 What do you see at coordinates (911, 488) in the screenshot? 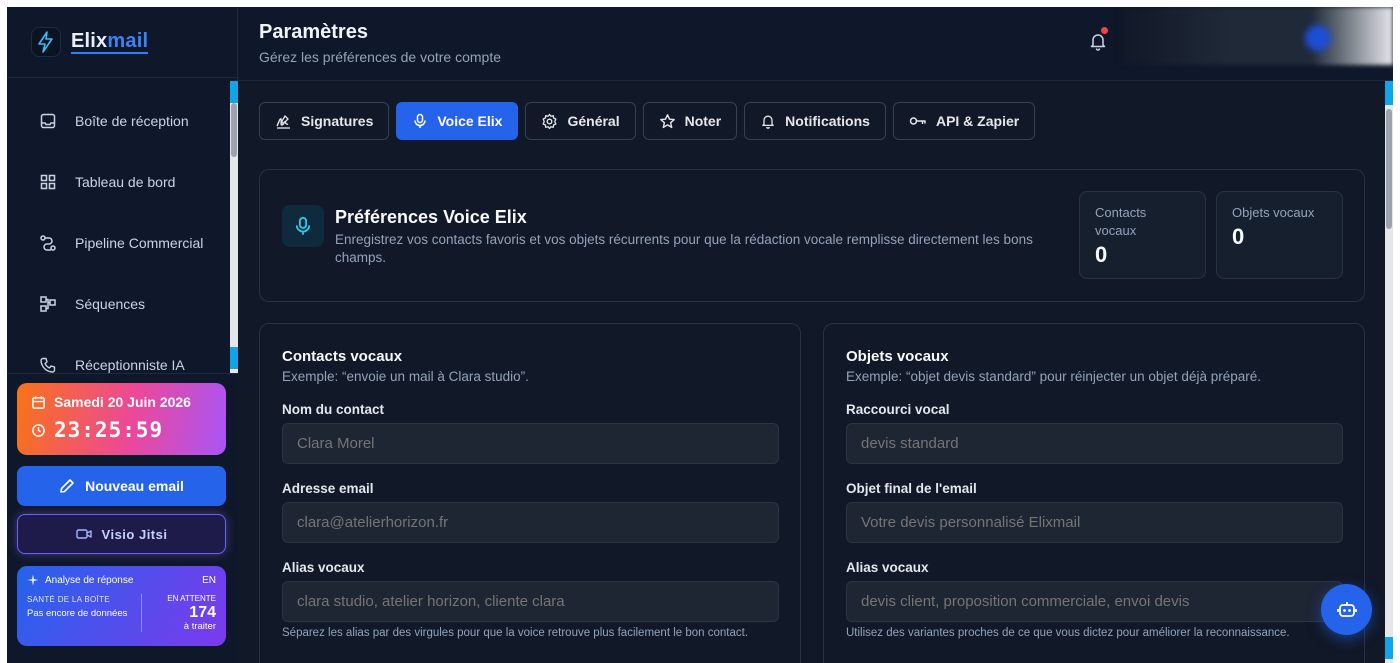
I see `field-label: Objet final de l'email` at bounding box center [911, 488].